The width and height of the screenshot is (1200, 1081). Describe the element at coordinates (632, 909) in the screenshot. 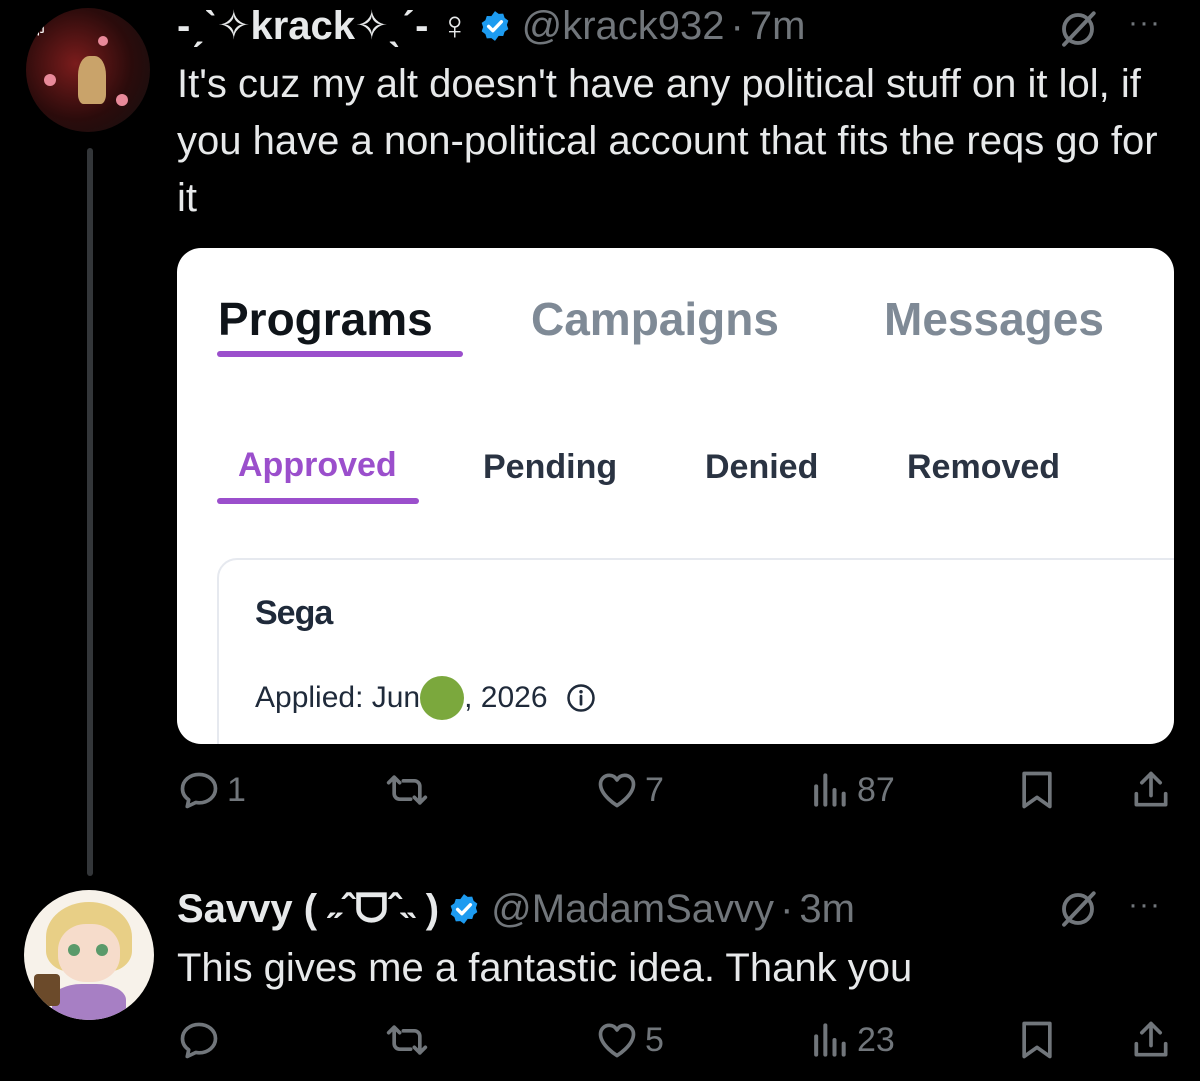

I see `handle: @MadamSavvy` at that location.